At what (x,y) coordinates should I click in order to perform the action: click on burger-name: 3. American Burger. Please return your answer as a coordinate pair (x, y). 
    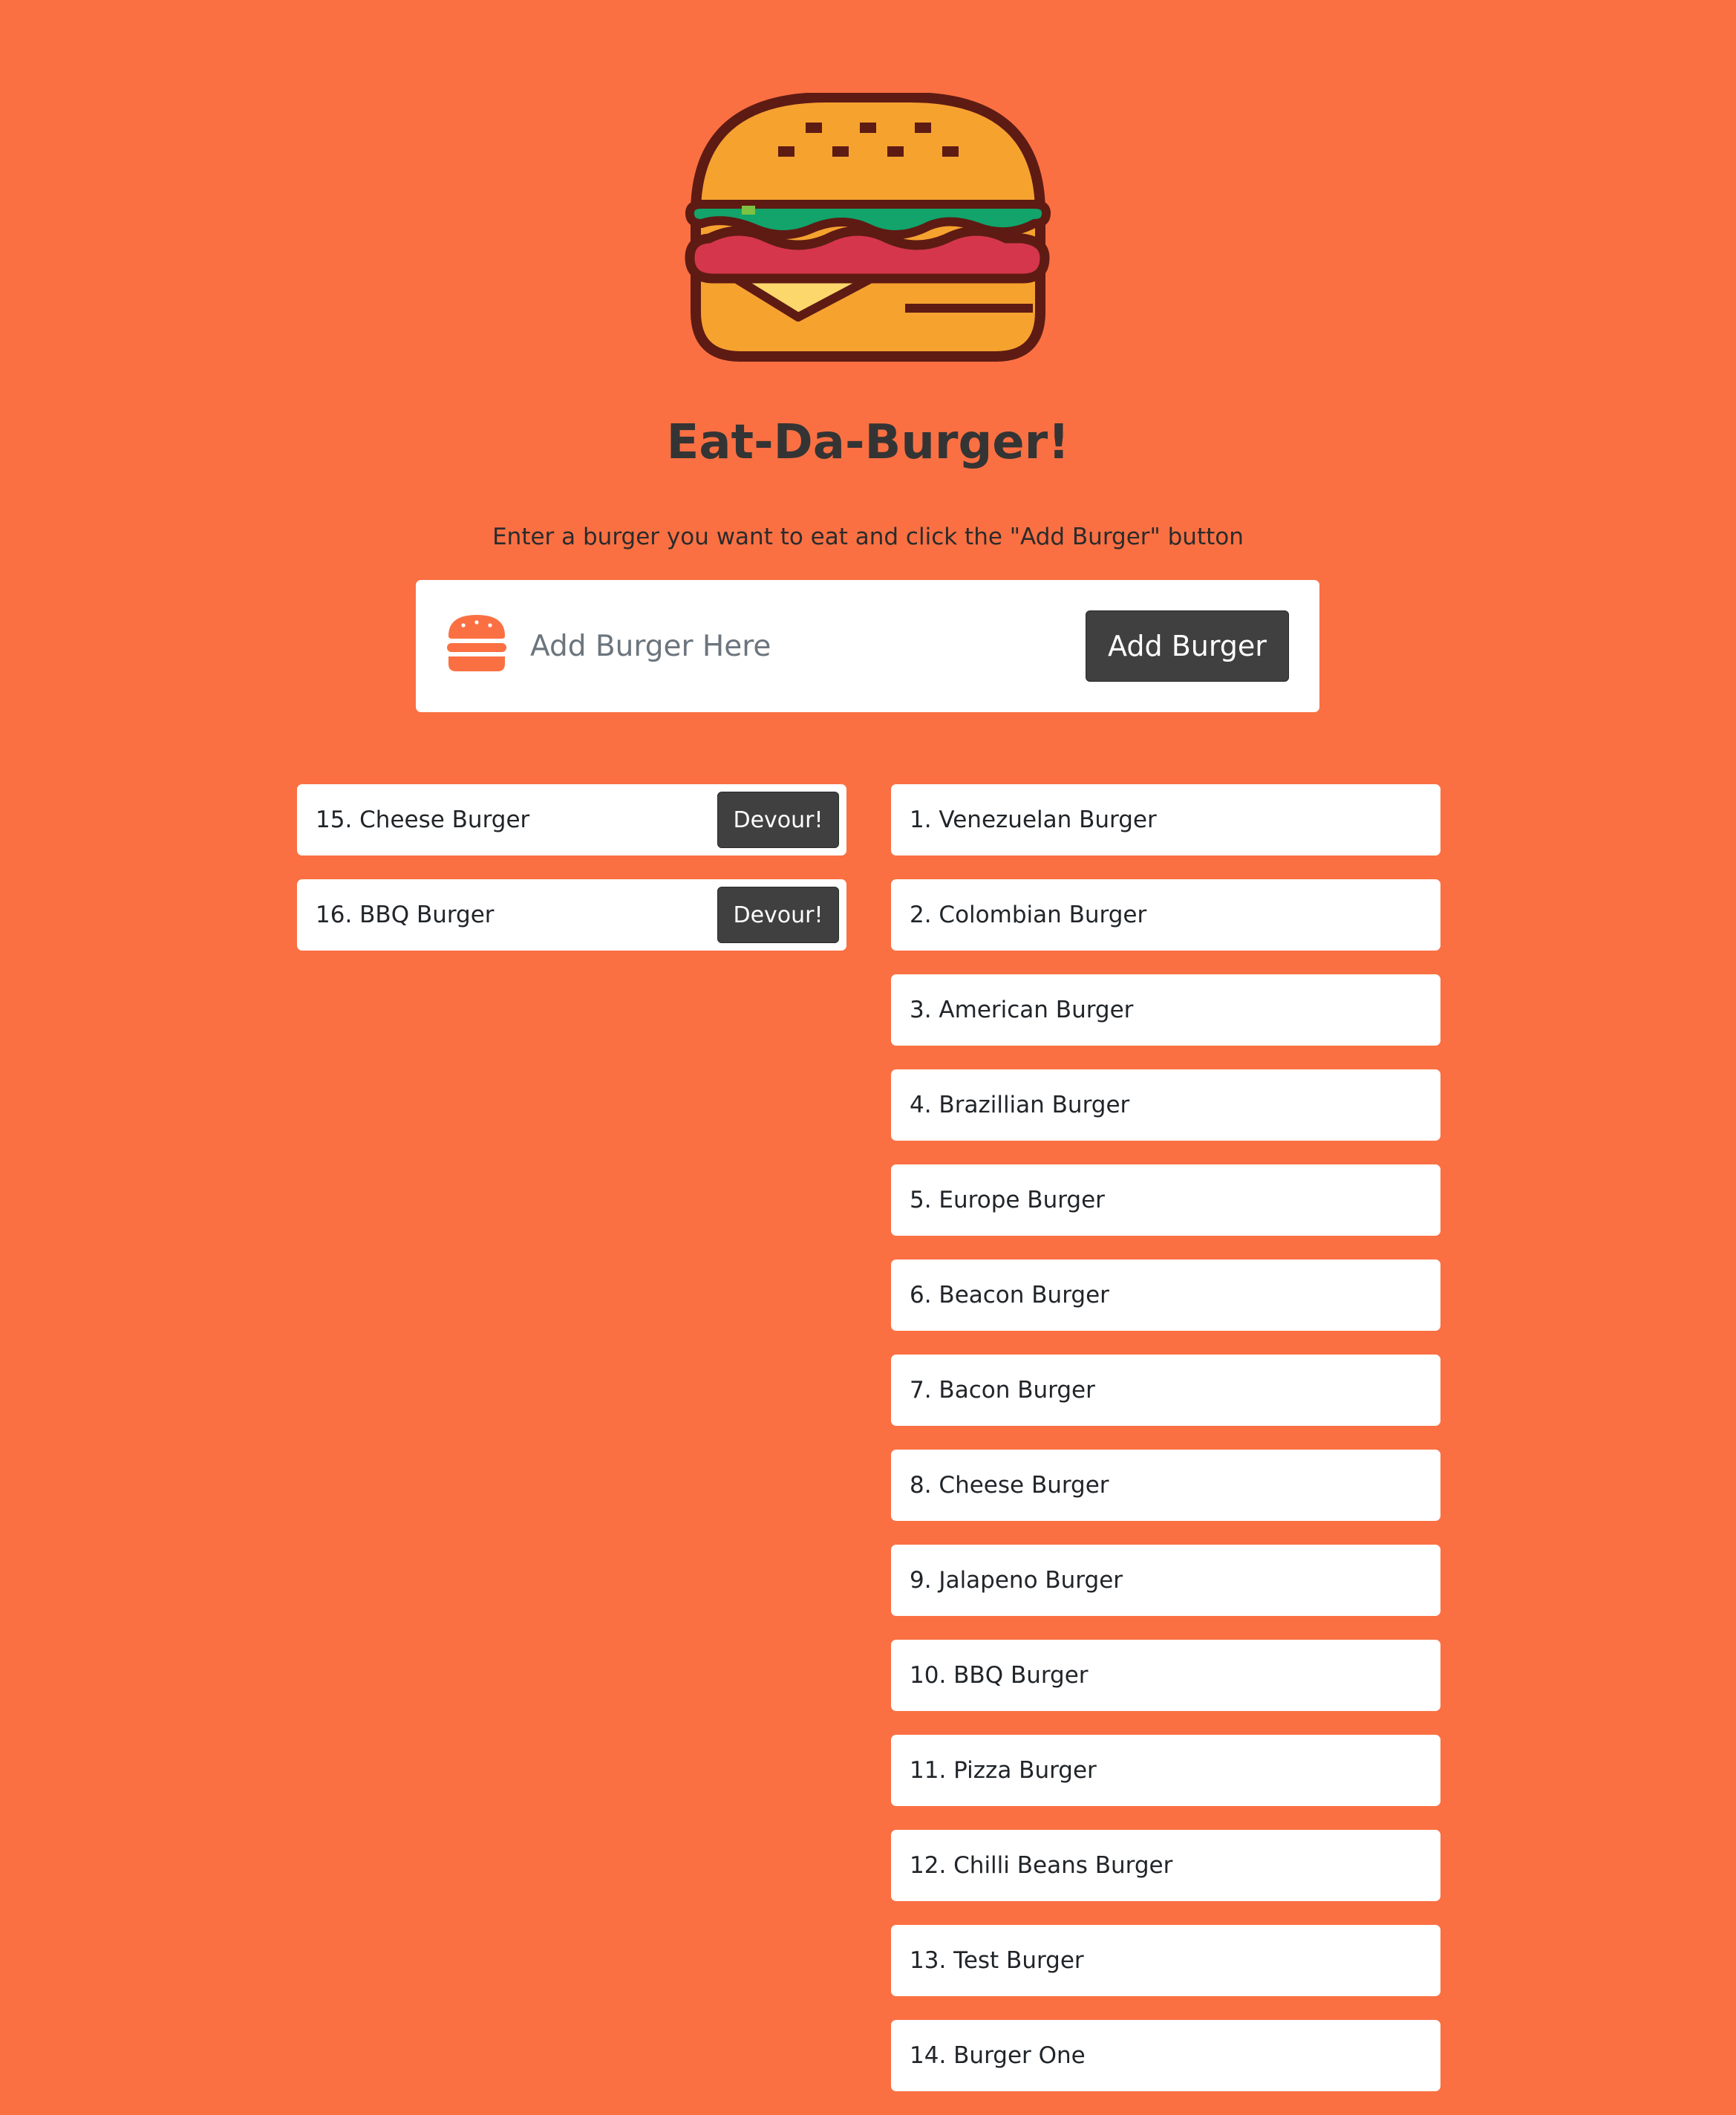
    Looking at the image, I should click on (1022, 1010).